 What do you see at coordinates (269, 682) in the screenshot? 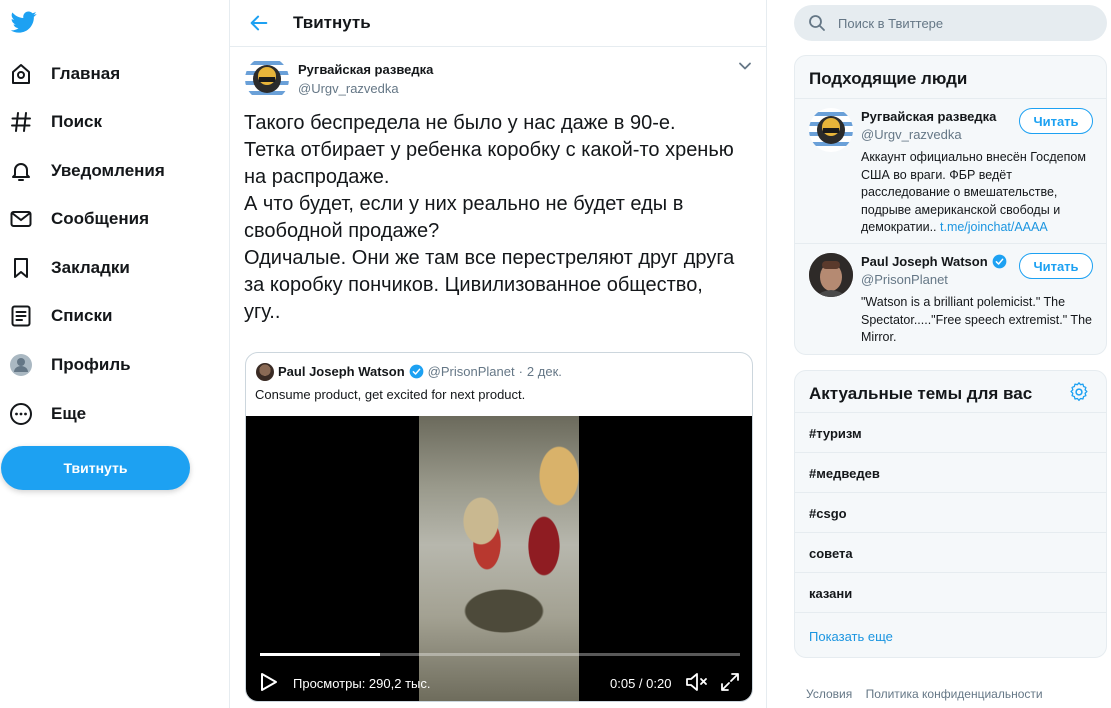
I see `play-icon` at bounding box center [269, 682].